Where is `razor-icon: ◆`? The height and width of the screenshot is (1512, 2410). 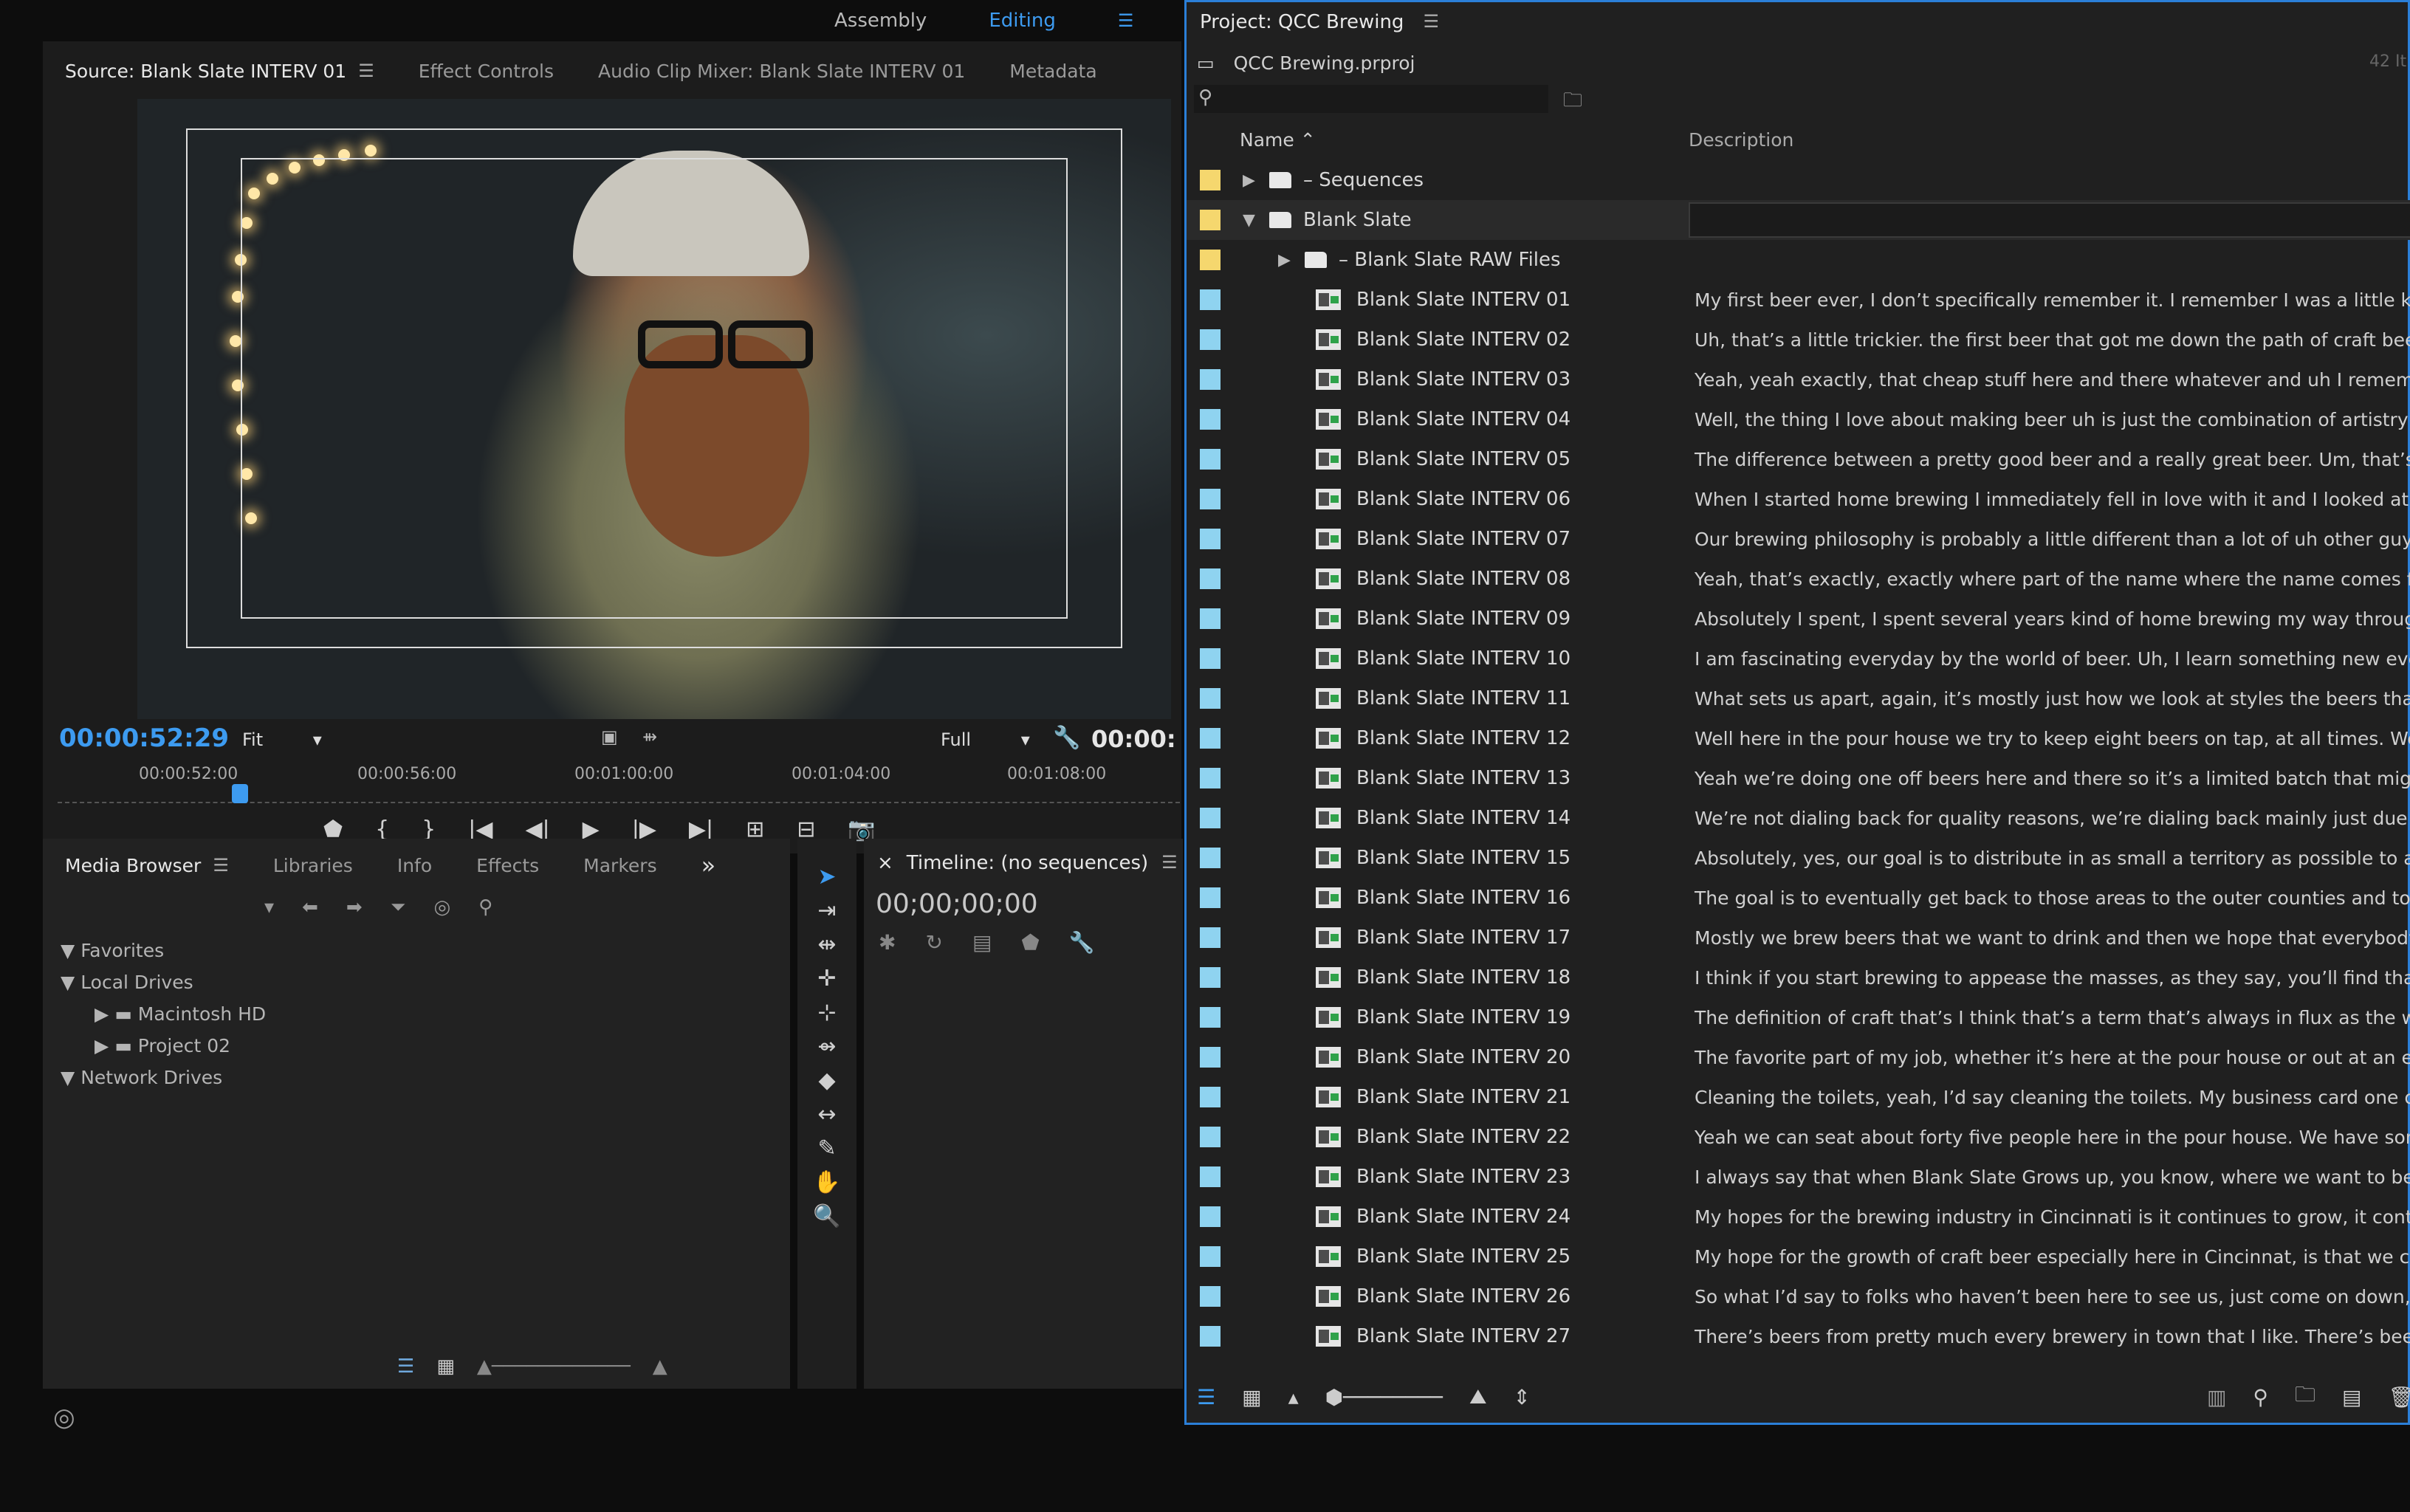 razor-icon: ◆ is located at coordinates (827, 1082).